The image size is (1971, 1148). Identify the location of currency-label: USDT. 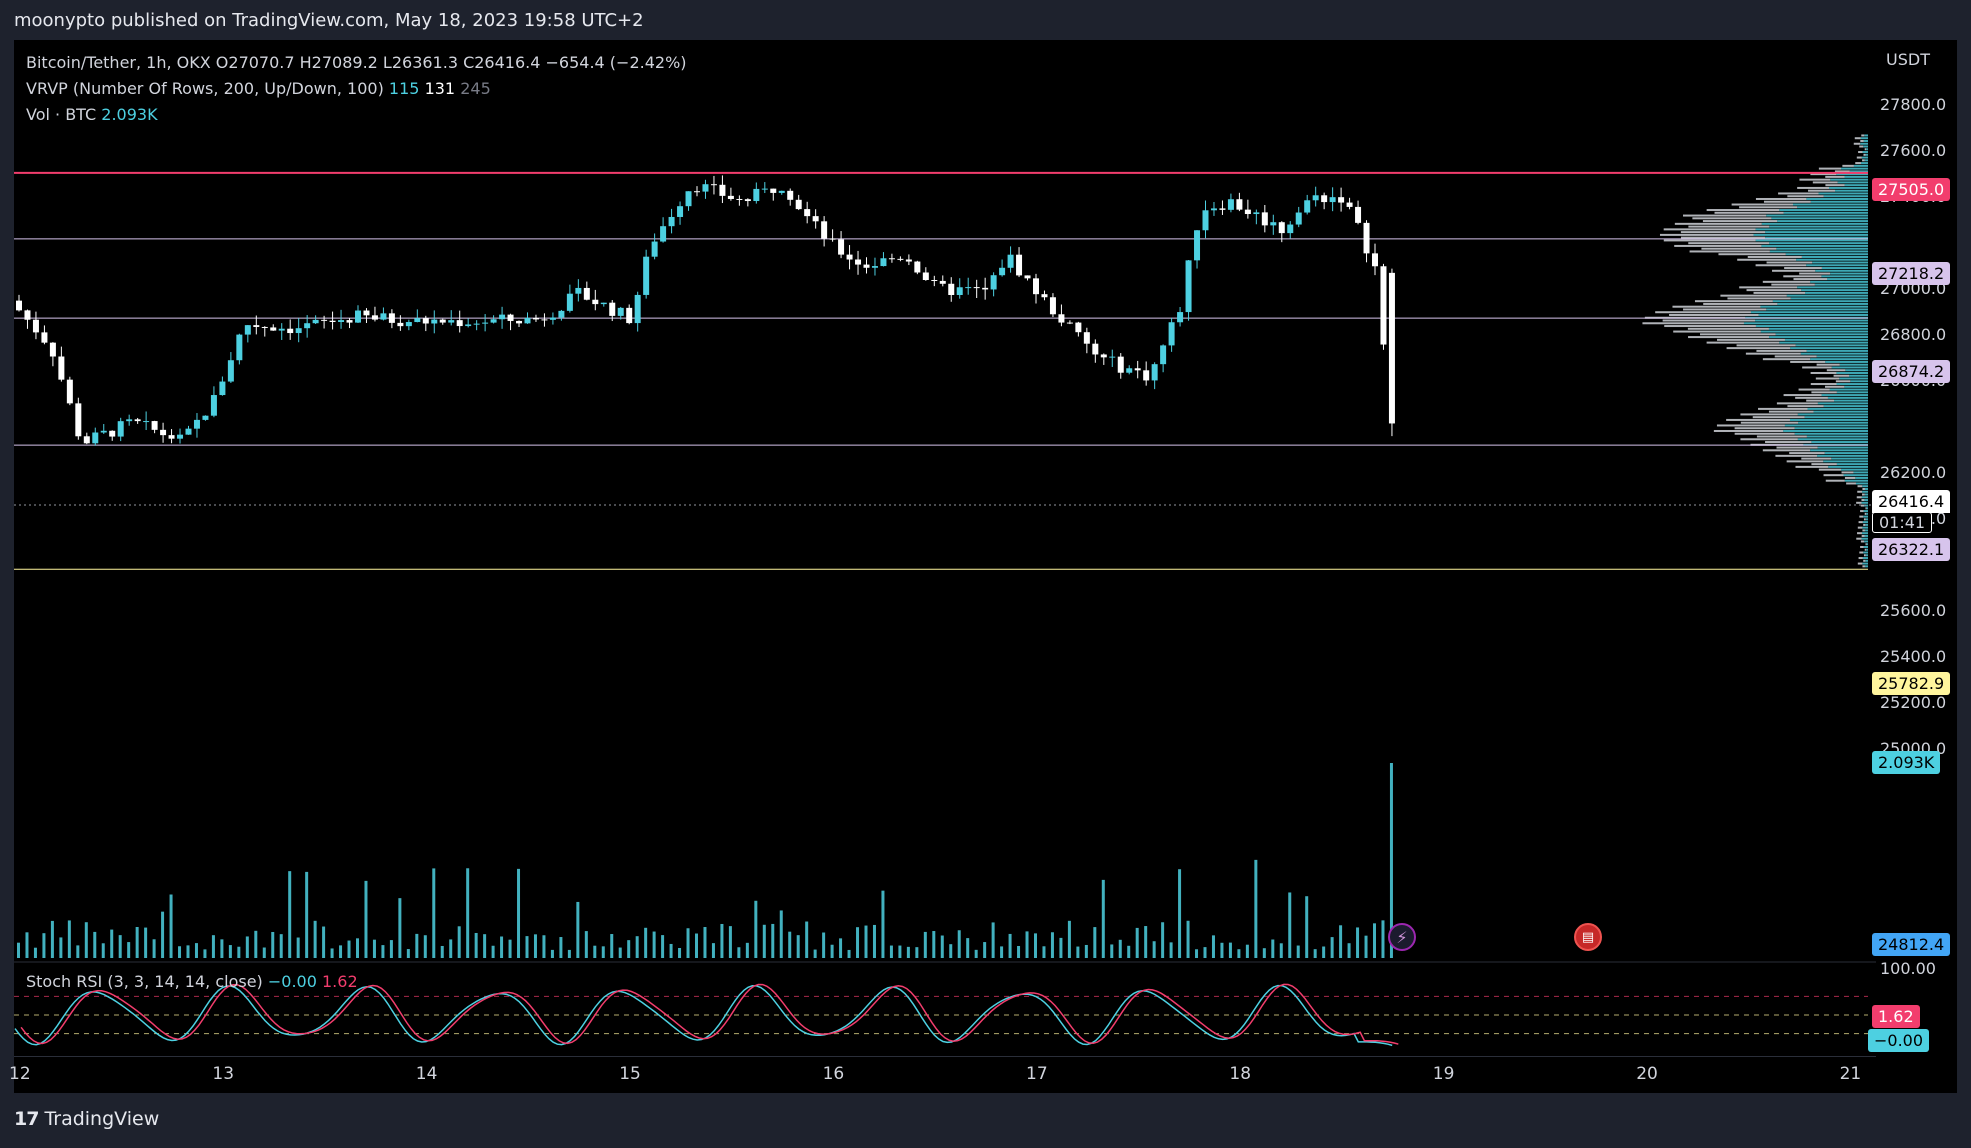
(1908, 59).